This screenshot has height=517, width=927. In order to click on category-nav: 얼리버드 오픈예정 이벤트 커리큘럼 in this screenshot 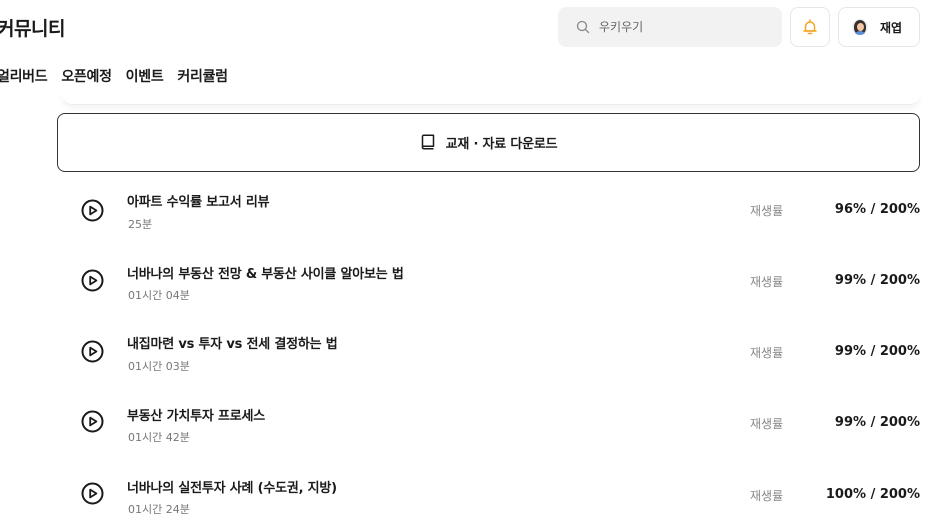, I will do `click(121, 78)`.